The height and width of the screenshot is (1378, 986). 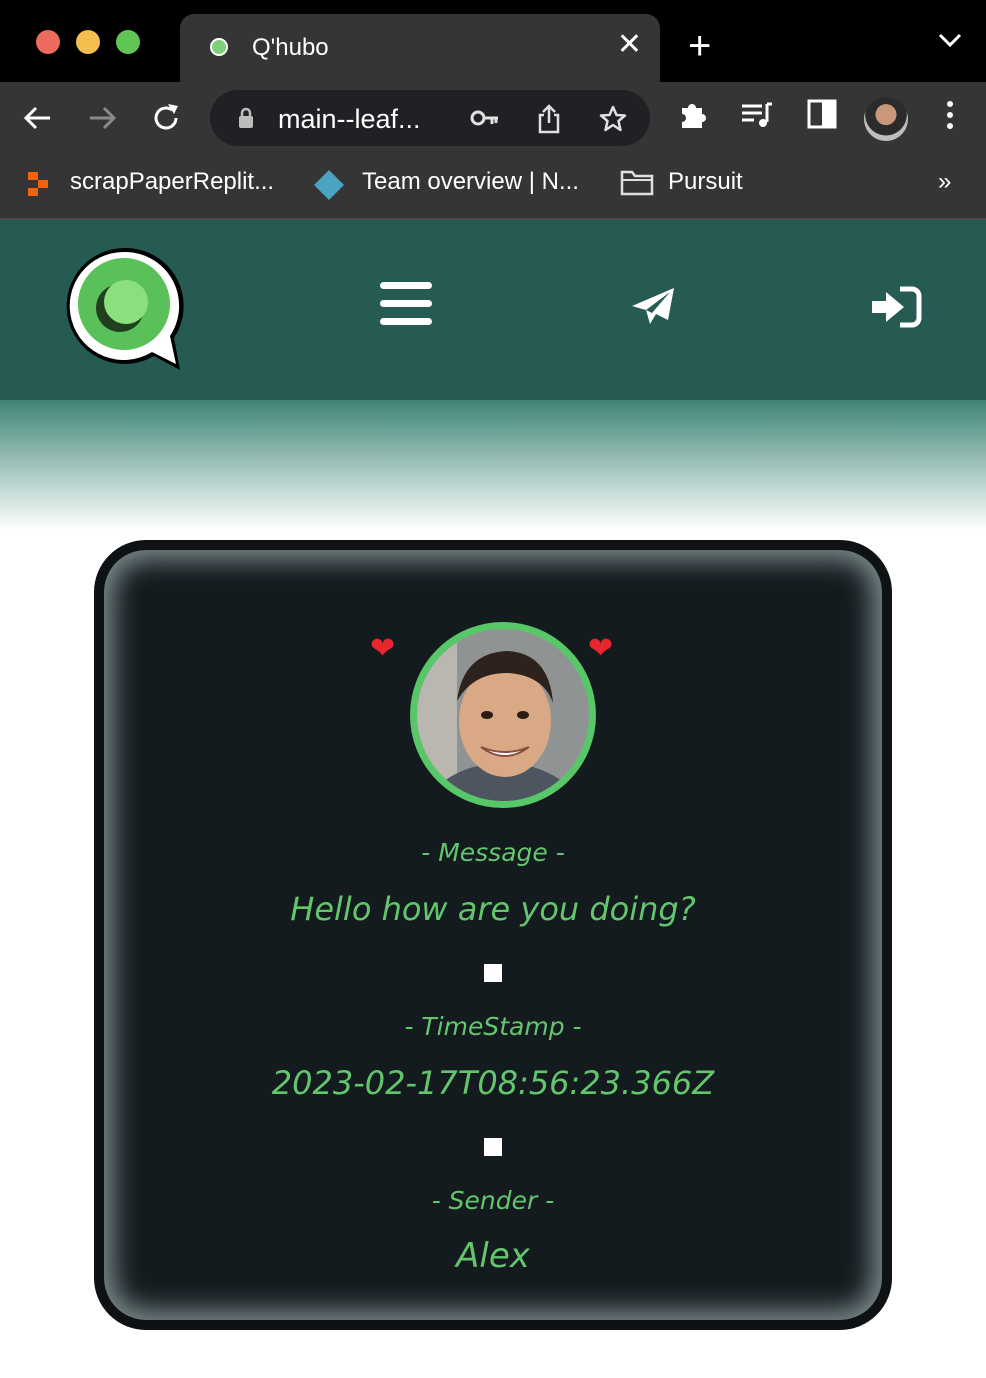 I want to click on new-tab-button: +, so click(x=699, y=46).